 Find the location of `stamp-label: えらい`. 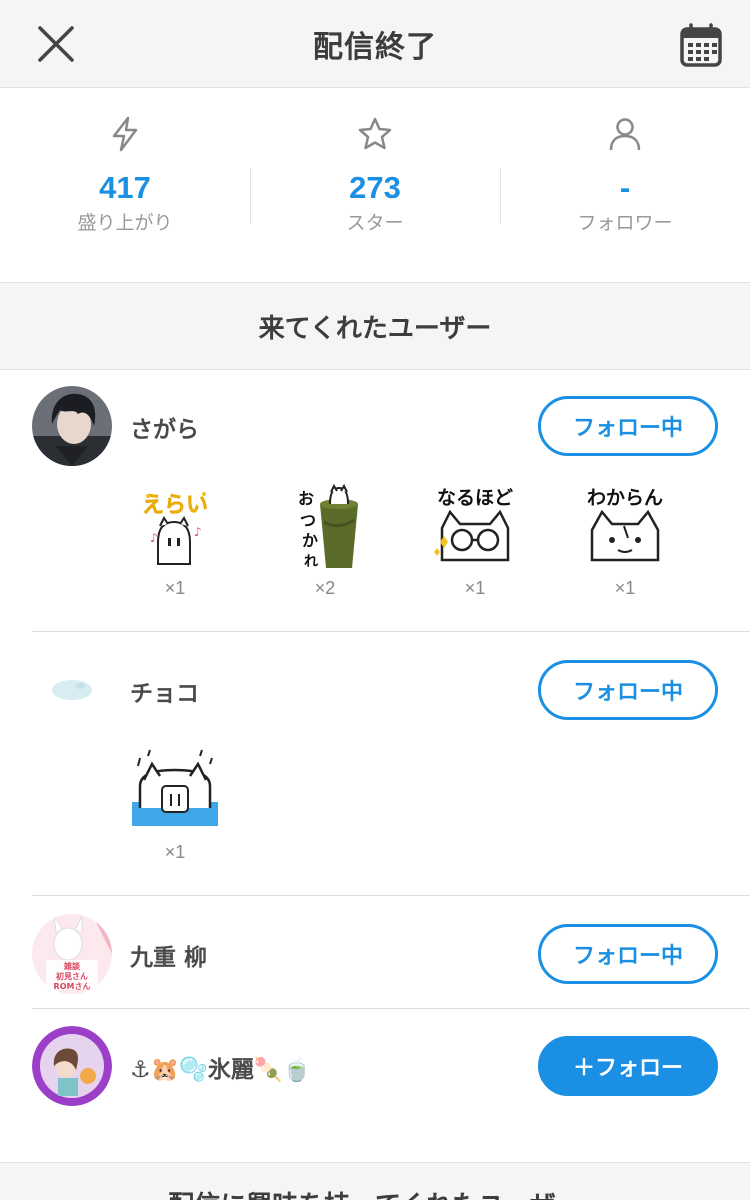

stamp-label: えらい is located at coordinates (175, 505).